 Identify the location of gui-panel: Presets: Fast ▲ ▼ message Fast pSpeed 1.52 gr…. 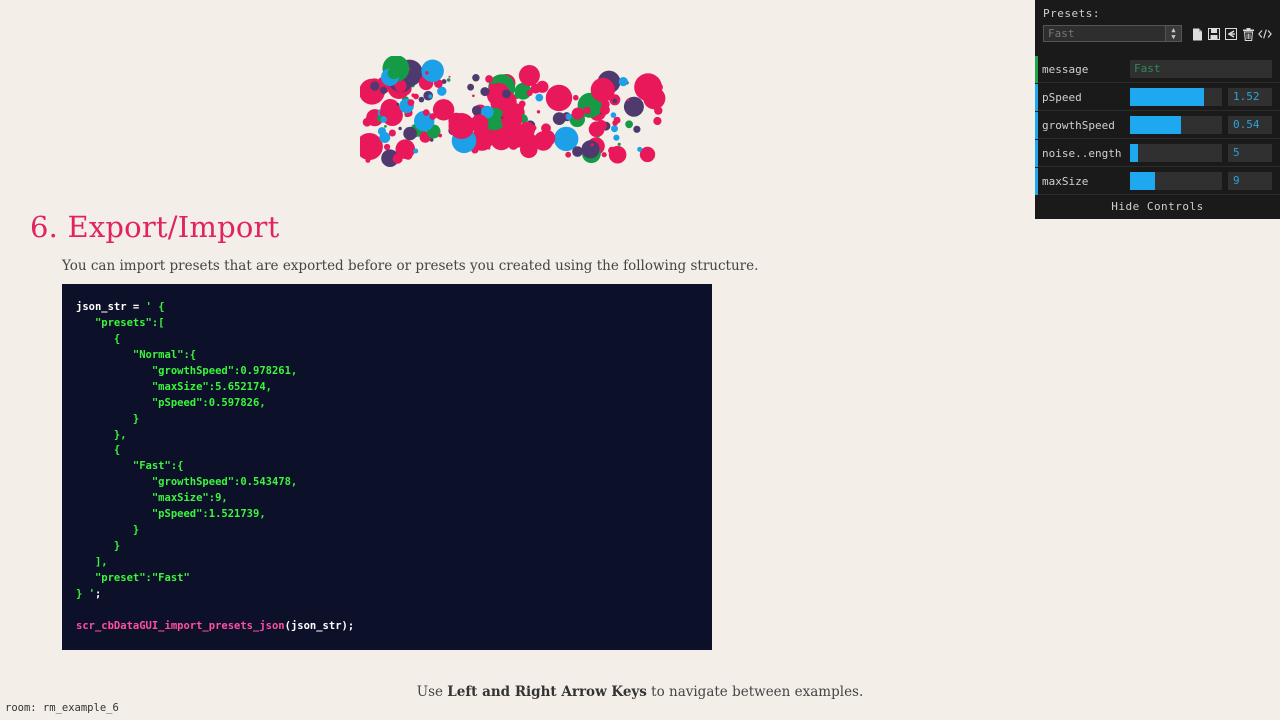
(1157, 109).